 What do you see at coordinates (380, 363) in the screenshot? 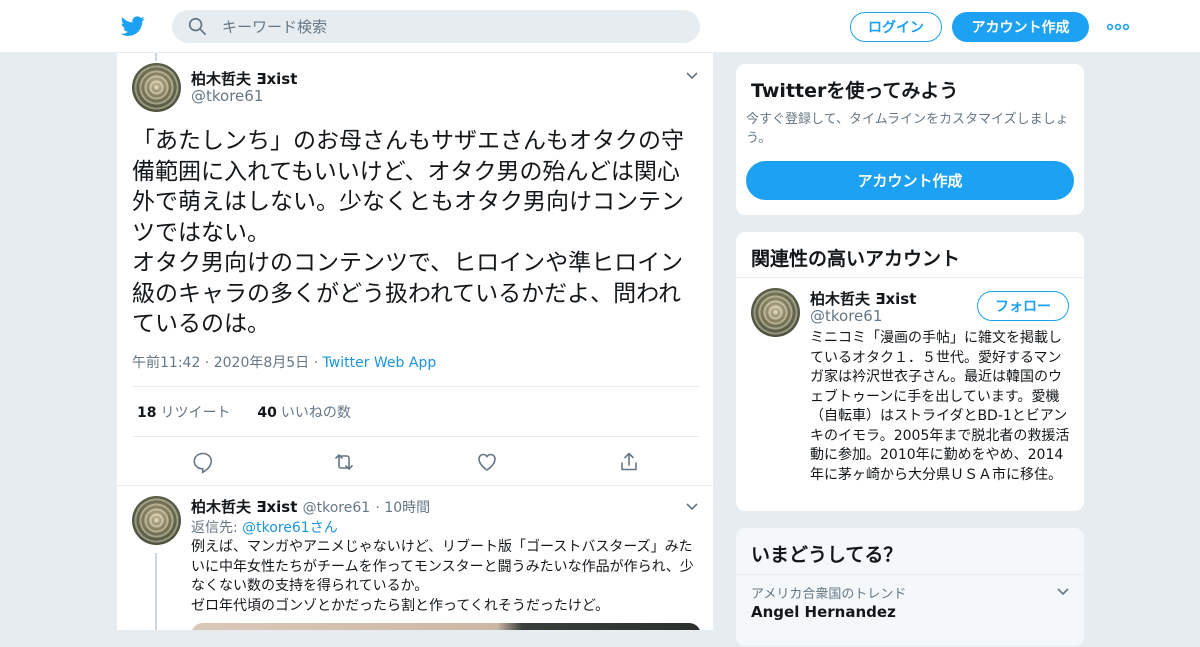
I see `tweet-source-link: Twitter Web App` at bounding box center [380, 363].